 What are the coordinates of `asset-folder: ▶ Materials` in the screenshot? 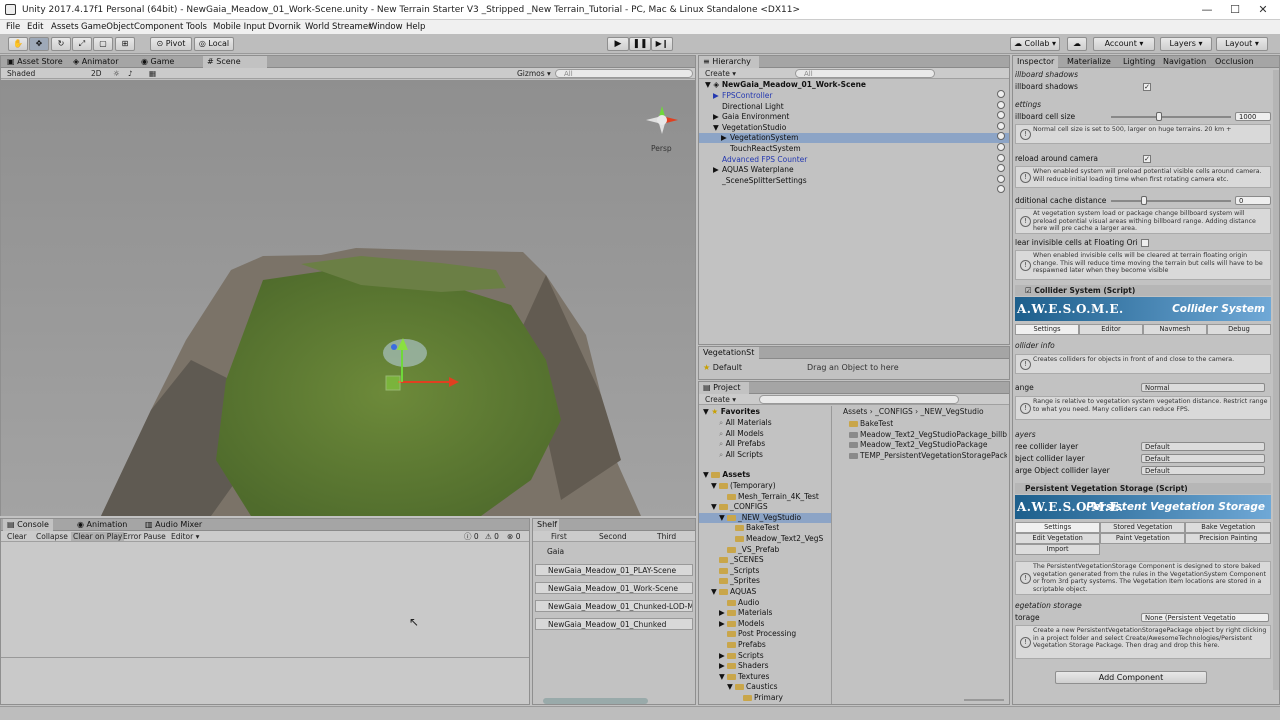 It's located at (765, 613).